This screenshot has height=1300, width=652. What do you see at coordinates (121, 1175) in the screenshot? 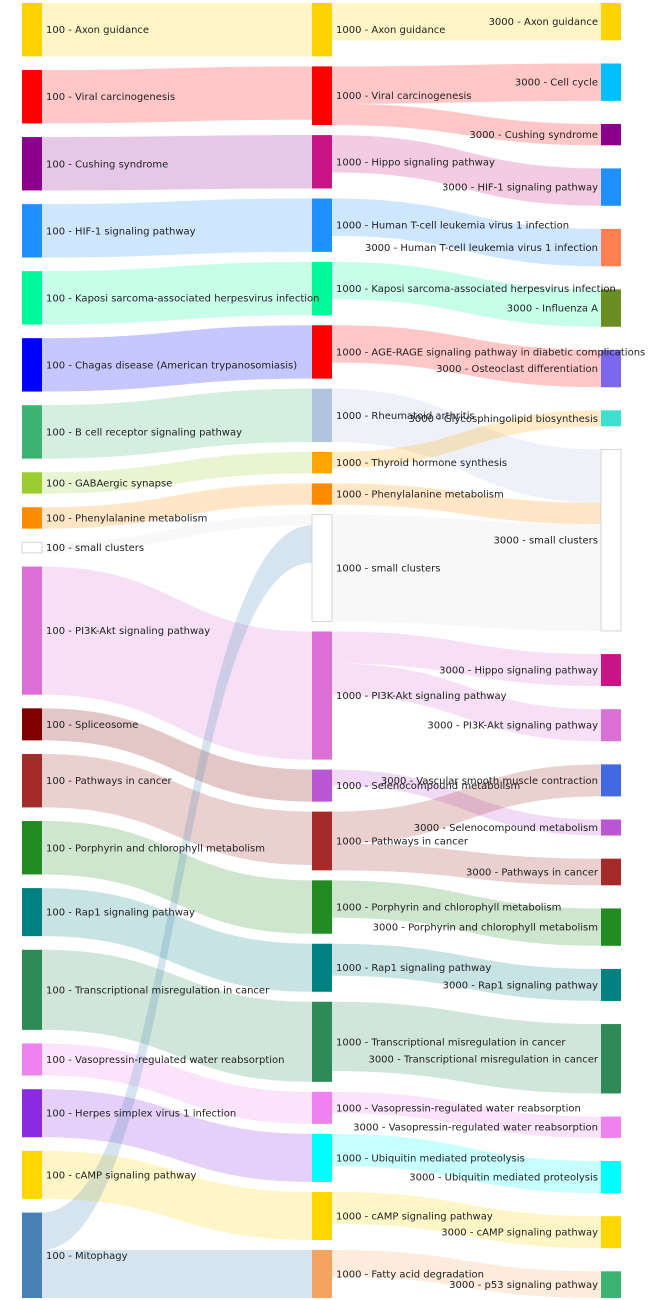
I see `sankey-node-label: 100 - cAMP signaling pathway` at bounding box center [121, 1175].